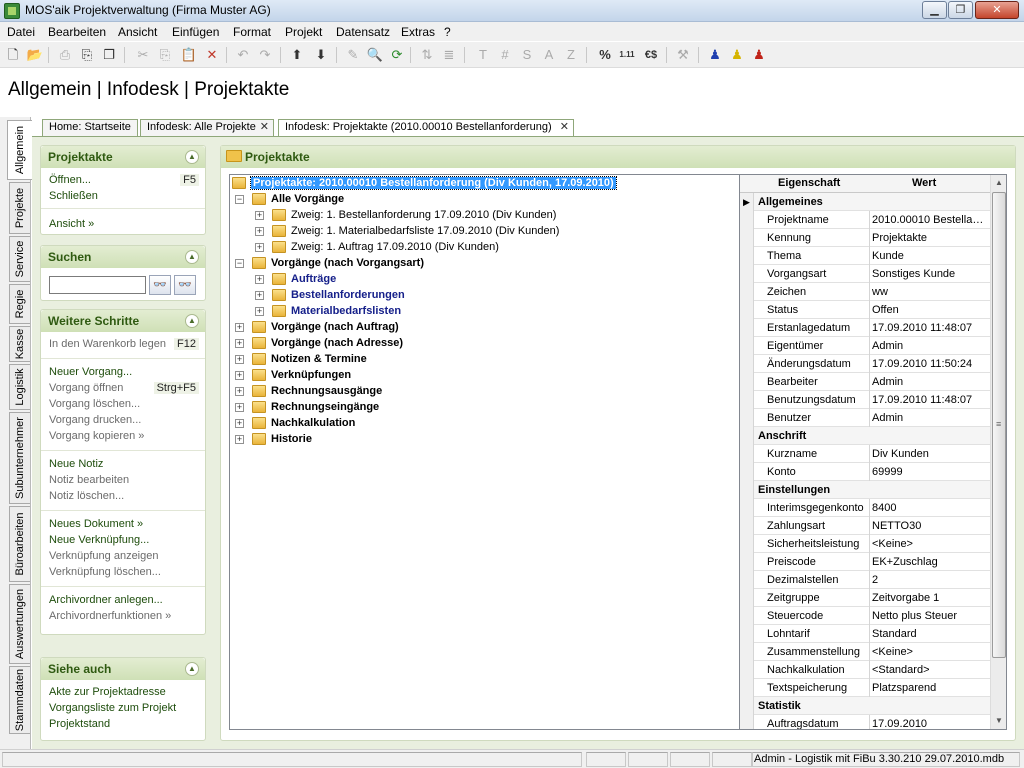 The image size is (1024, 768). I want to click on grid-category-row: Statistik, so click(865, 706).